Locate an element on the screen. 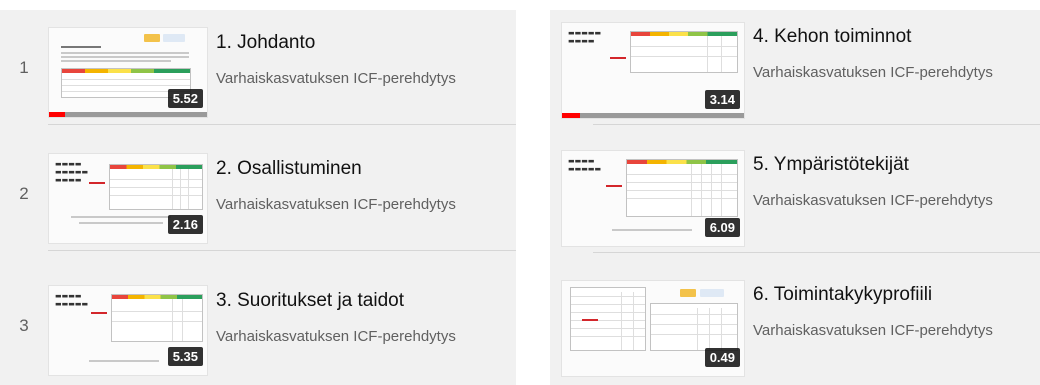 The image size is (1040, 385). video-thumbnail: ▬▬▬▬ ▬▬▬▬▬ 6.09 is located at coordinates (653, 198).